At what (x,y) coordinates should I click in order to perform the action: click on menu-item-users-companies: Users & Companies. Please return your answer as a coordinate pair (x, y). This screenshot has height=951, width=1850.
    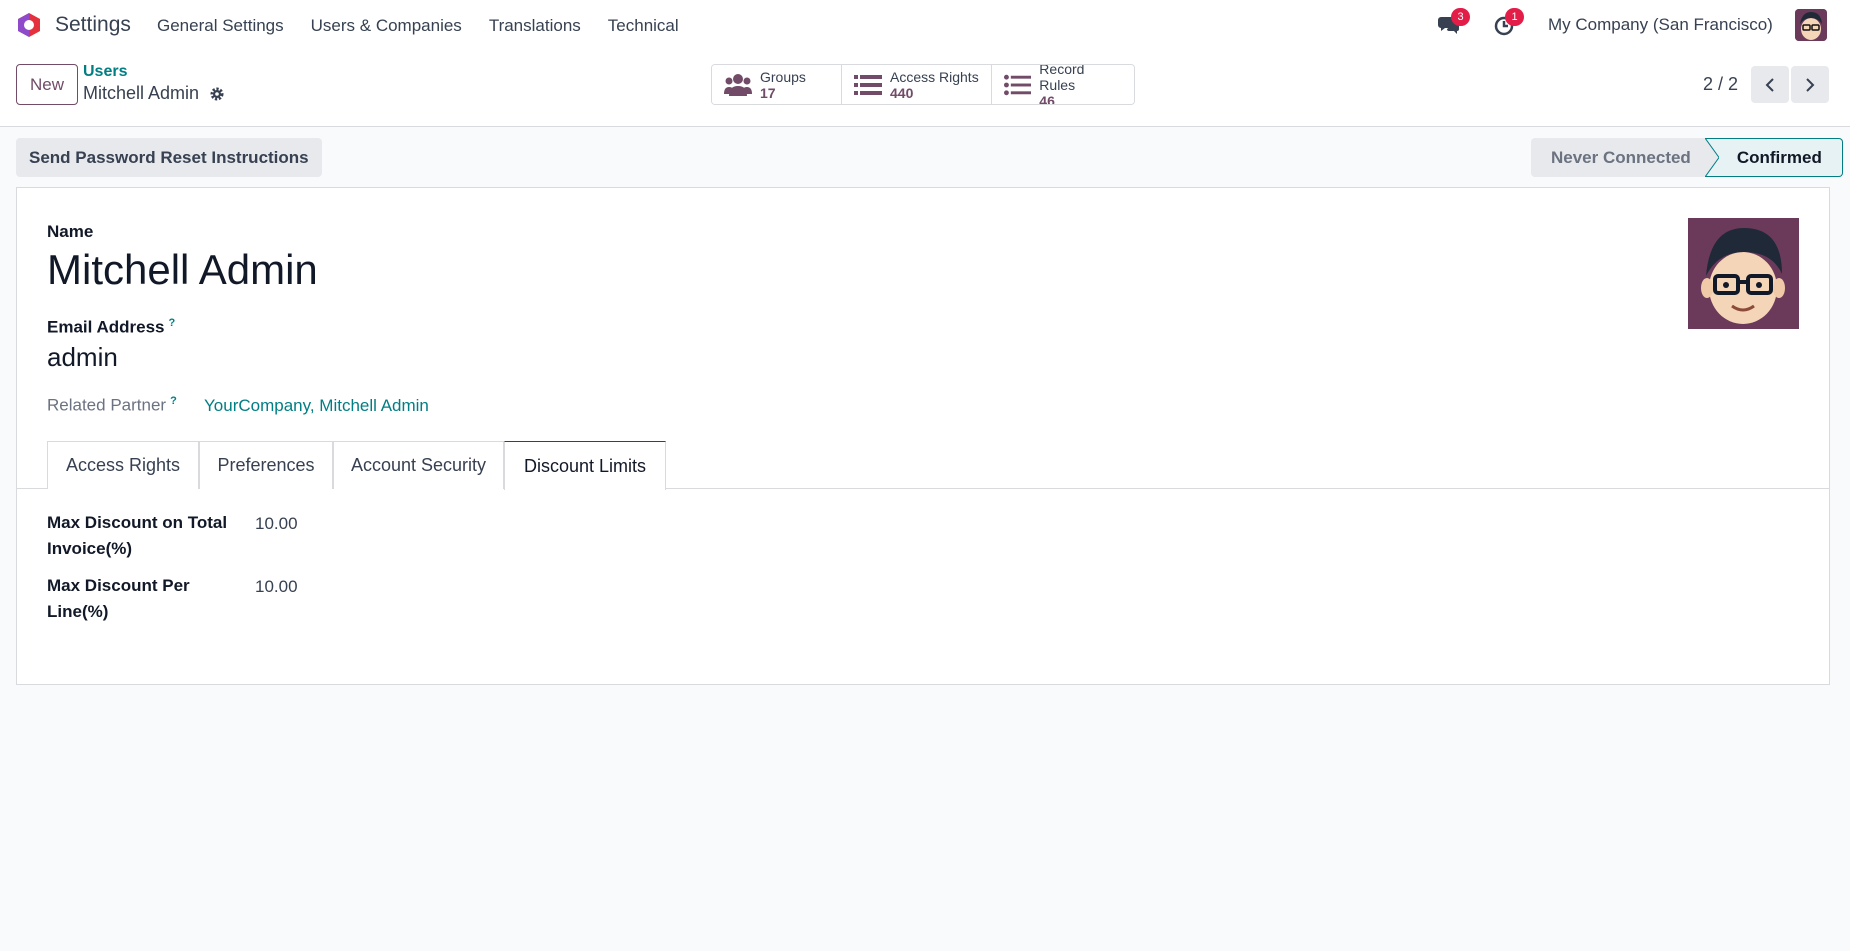
    Looking at the image, I should click on (386, 26).